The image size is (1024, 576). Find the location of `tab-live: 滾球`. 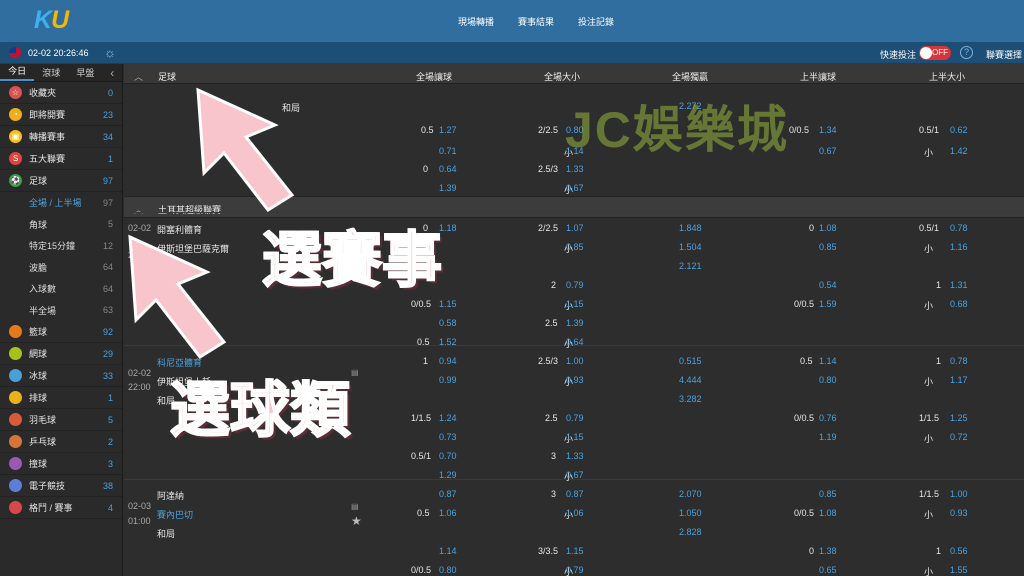

tab-live: 滾球 is located at coordinates (51, 72).